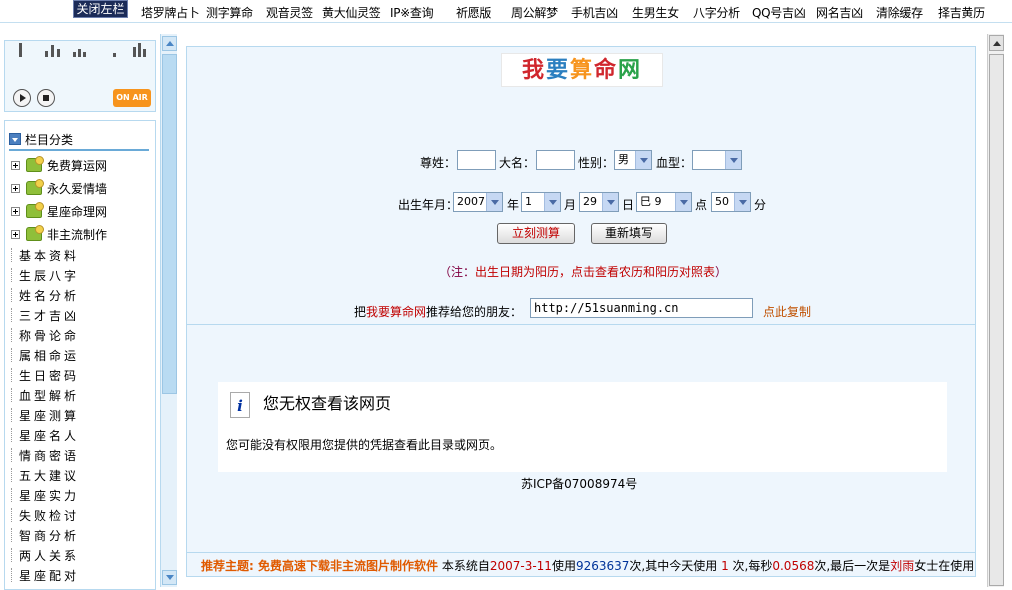  What do you see at coordinates (49, 140) in the screenshot?
I see `category-header-label: 栏目分类` at bounding box center [49, 140].